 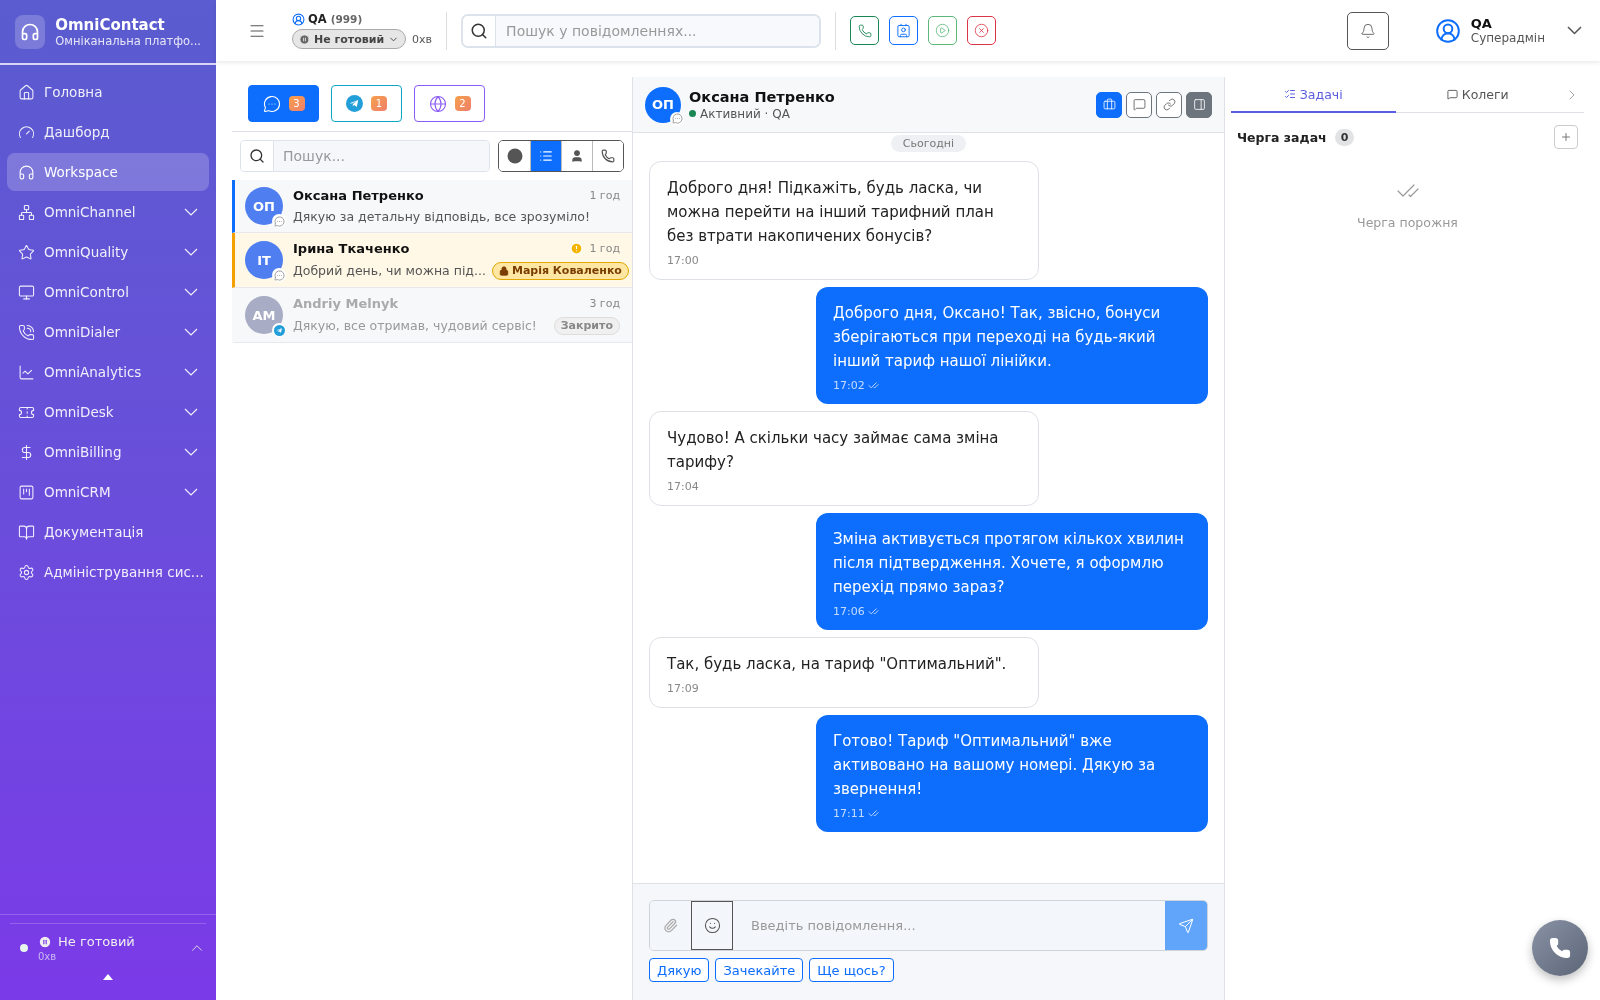 I want to click on filter-button, so click(x=607, y=156).